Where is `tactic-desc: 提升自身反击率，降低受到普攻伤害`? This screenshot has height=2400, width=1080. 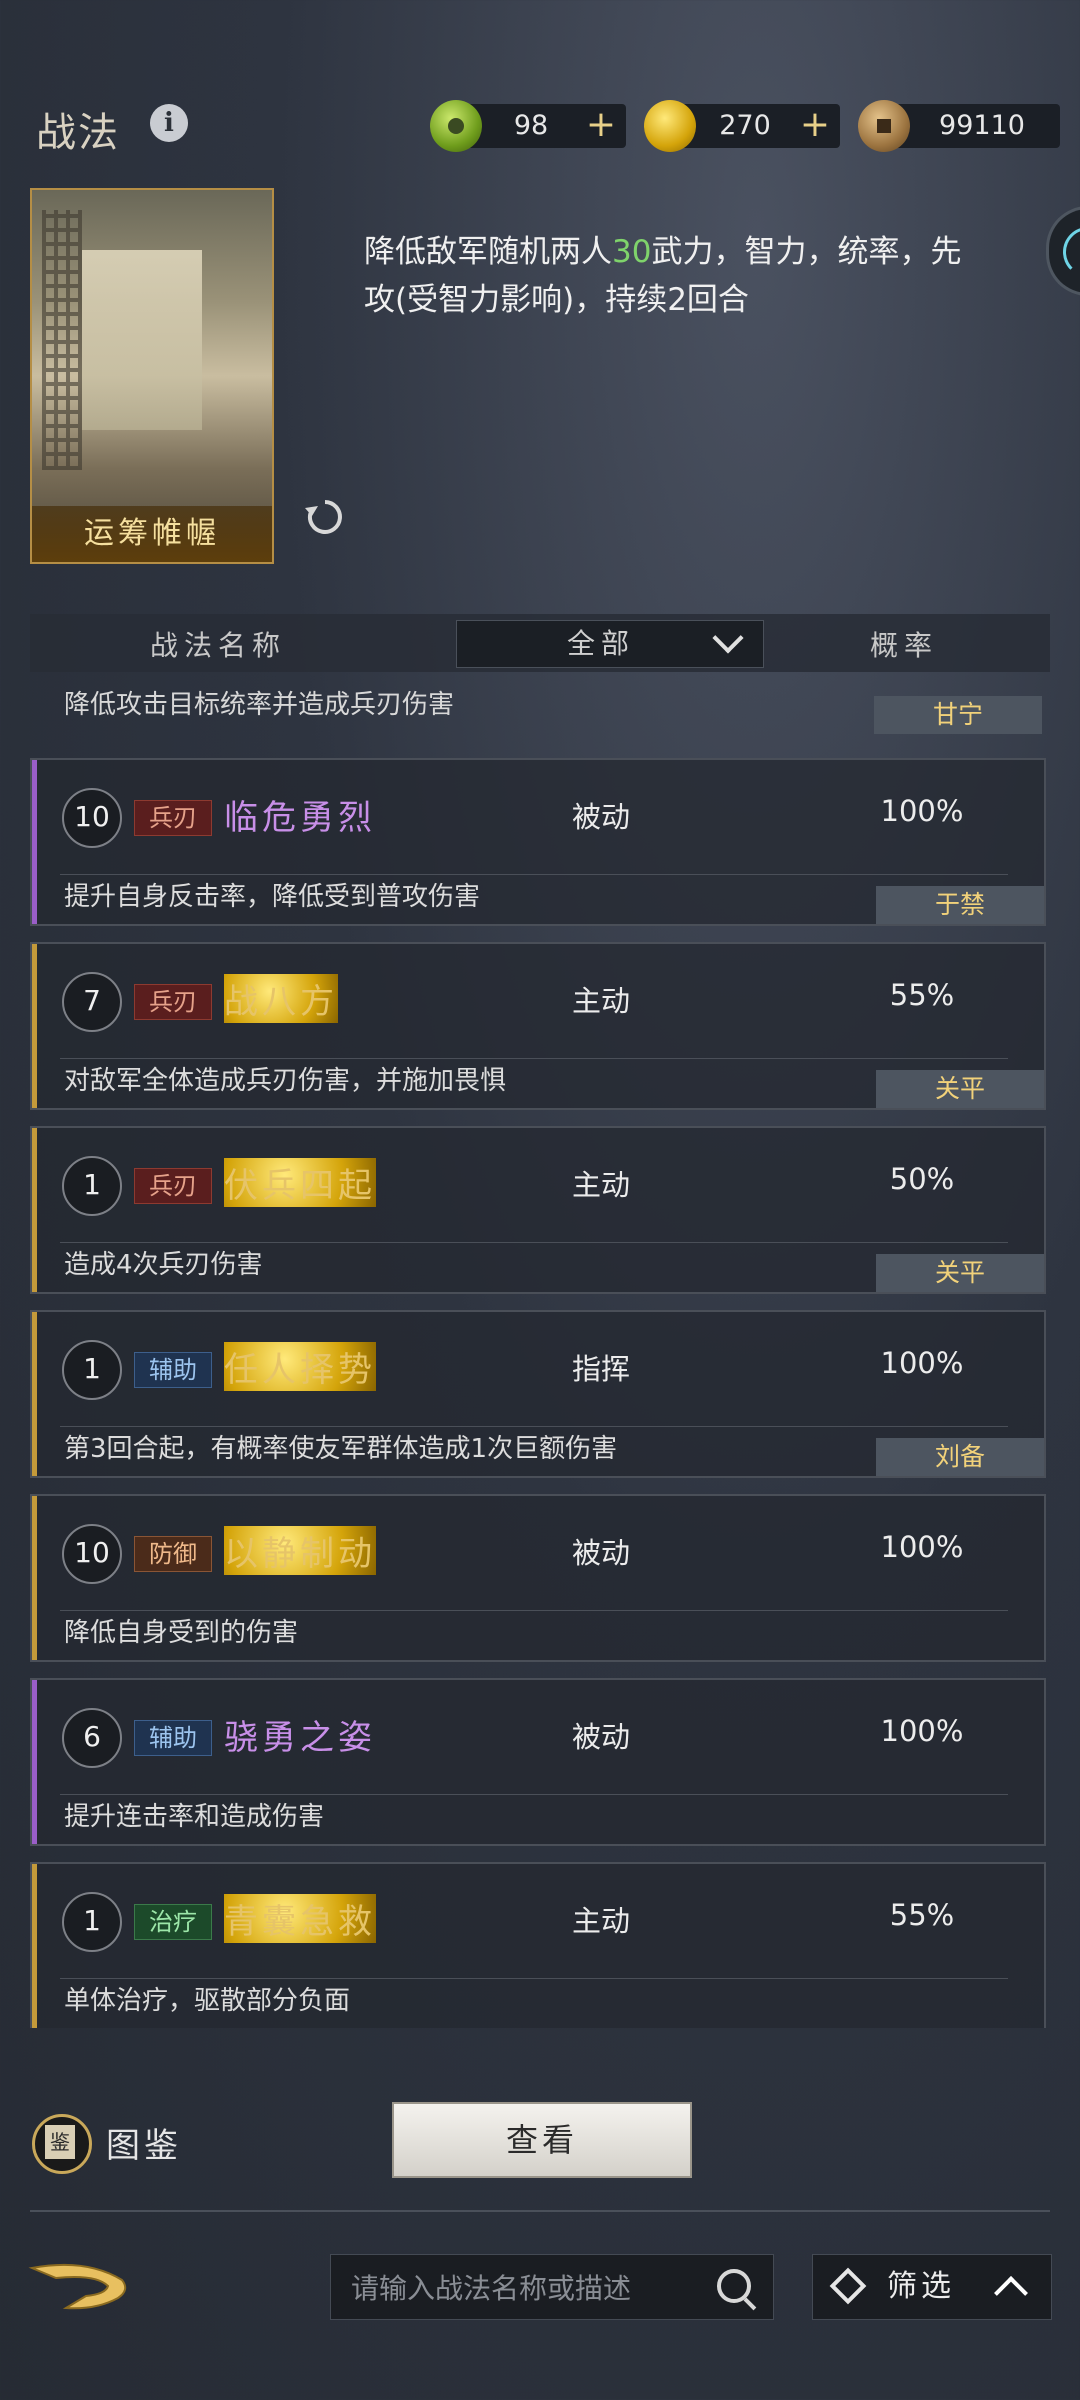
tactic-desc: 提升自身反击率，降低受到普攻伤害 is located at coordinates (272, 897).